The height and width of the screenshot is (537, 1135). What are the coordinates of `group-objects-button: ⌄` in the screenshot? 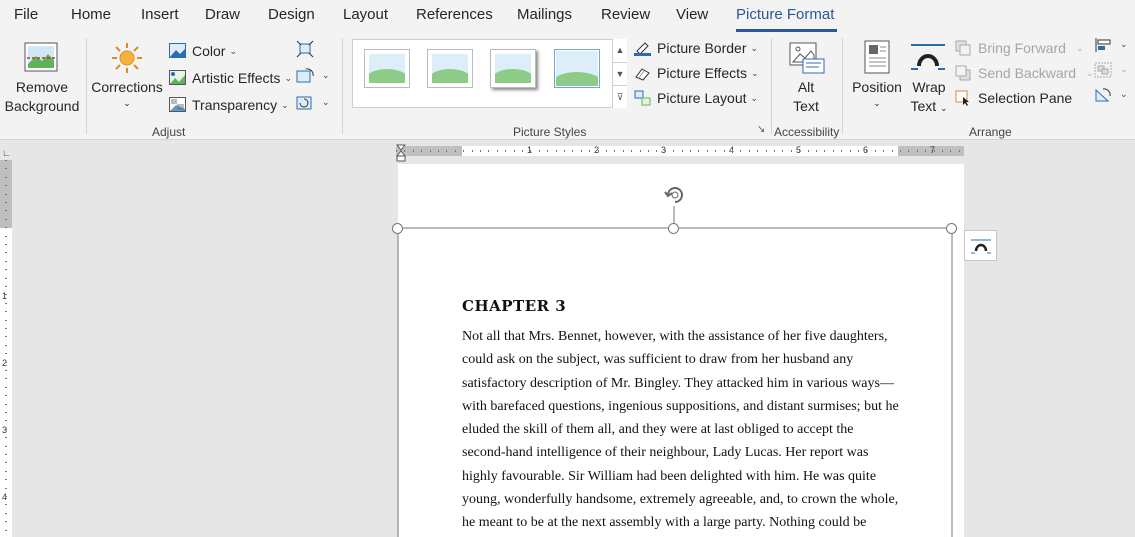 It's located at (1112, 72).